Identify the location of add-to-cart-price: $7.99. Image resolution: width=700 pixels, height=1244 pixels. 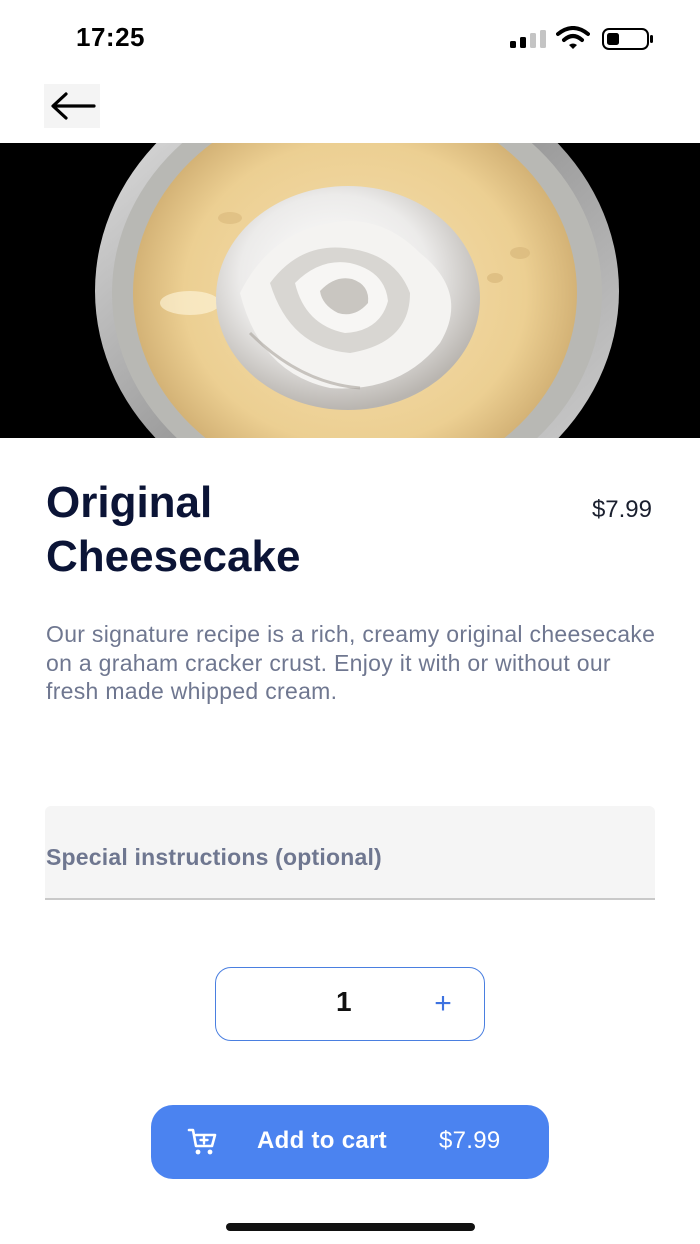
(470, 1140).